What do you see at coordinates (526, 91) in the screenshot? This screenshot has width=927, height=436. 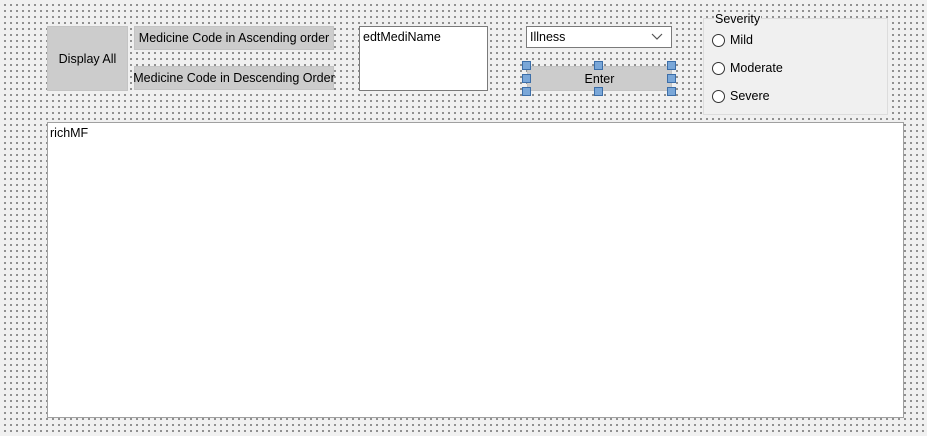 I see `selection-handle-bottom-left` at bounding box center [526, 91].